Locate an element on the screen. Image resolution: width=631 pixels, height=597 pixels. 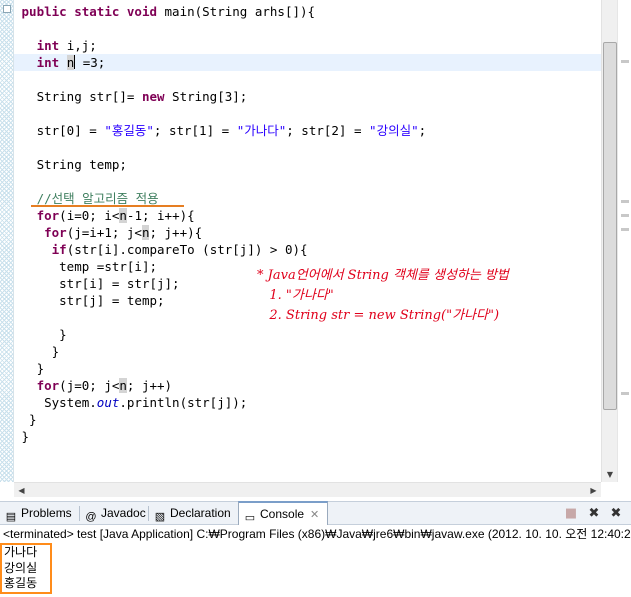
scroll-left-arrow-icon: ◀ is located at coordinates (21, 490).